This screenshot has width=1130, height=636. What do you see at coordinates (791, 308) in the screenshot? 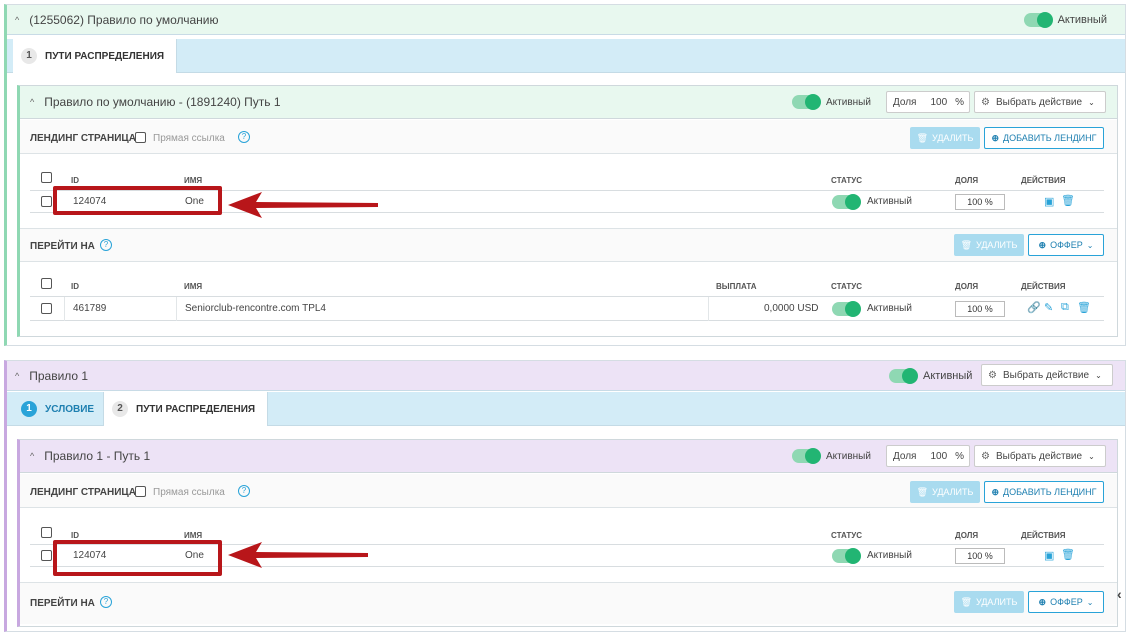
I see `row-payout: 0,0000 USD` at bounding box center [791, 308].